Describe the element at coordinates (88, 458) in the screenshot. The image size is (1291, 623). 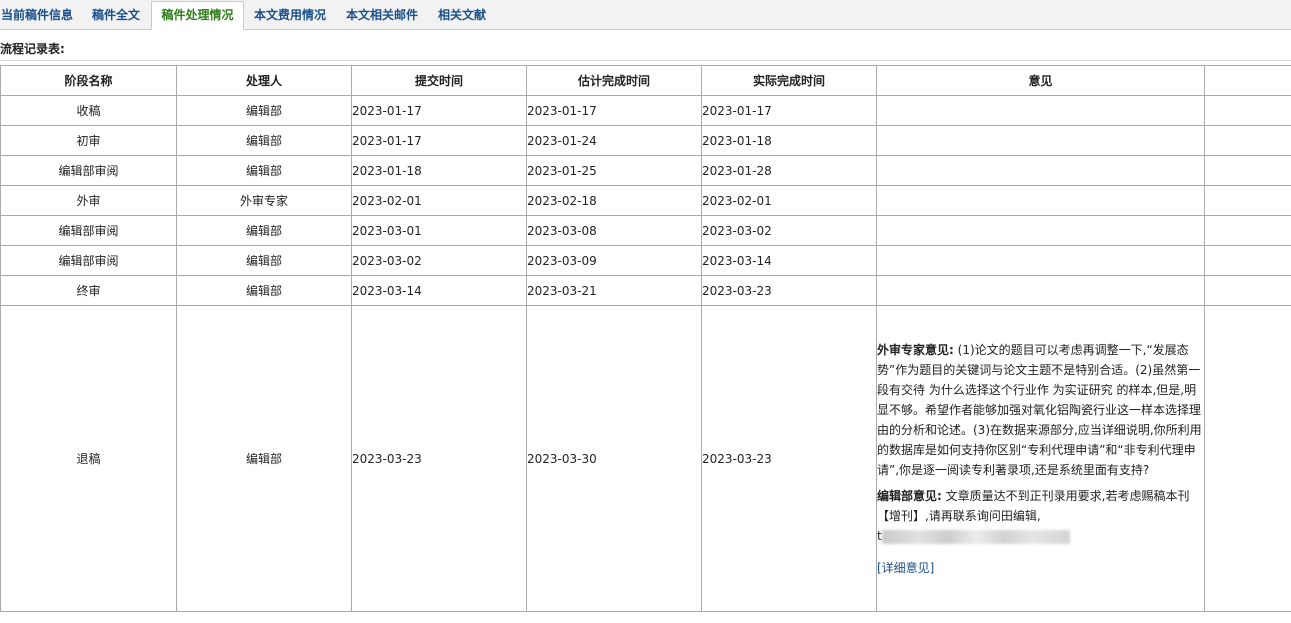
I see `cell-stage: 退稿` at that location.